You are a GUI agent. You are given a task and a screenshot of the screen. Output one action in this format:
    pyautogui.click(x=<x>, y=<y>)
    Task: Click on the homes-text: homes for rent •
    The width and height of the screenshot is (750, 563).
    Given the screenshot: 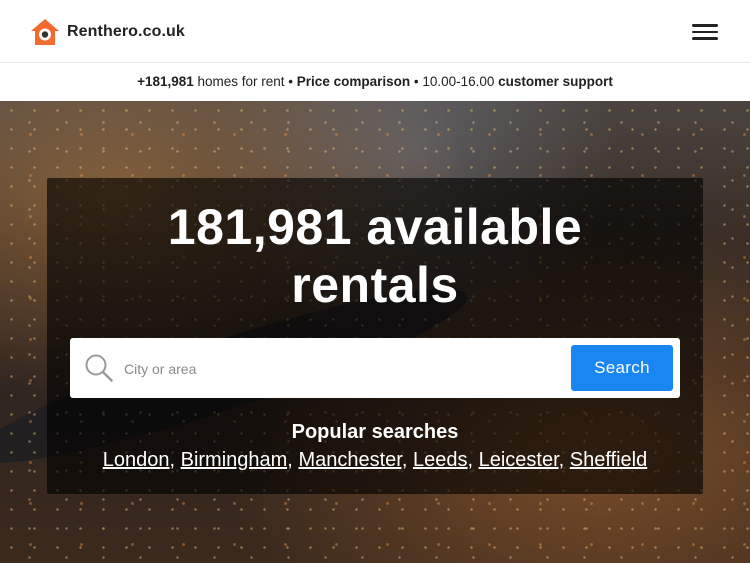 What is the action you would take?
    pyautogui.click(x=245, y=81)
    